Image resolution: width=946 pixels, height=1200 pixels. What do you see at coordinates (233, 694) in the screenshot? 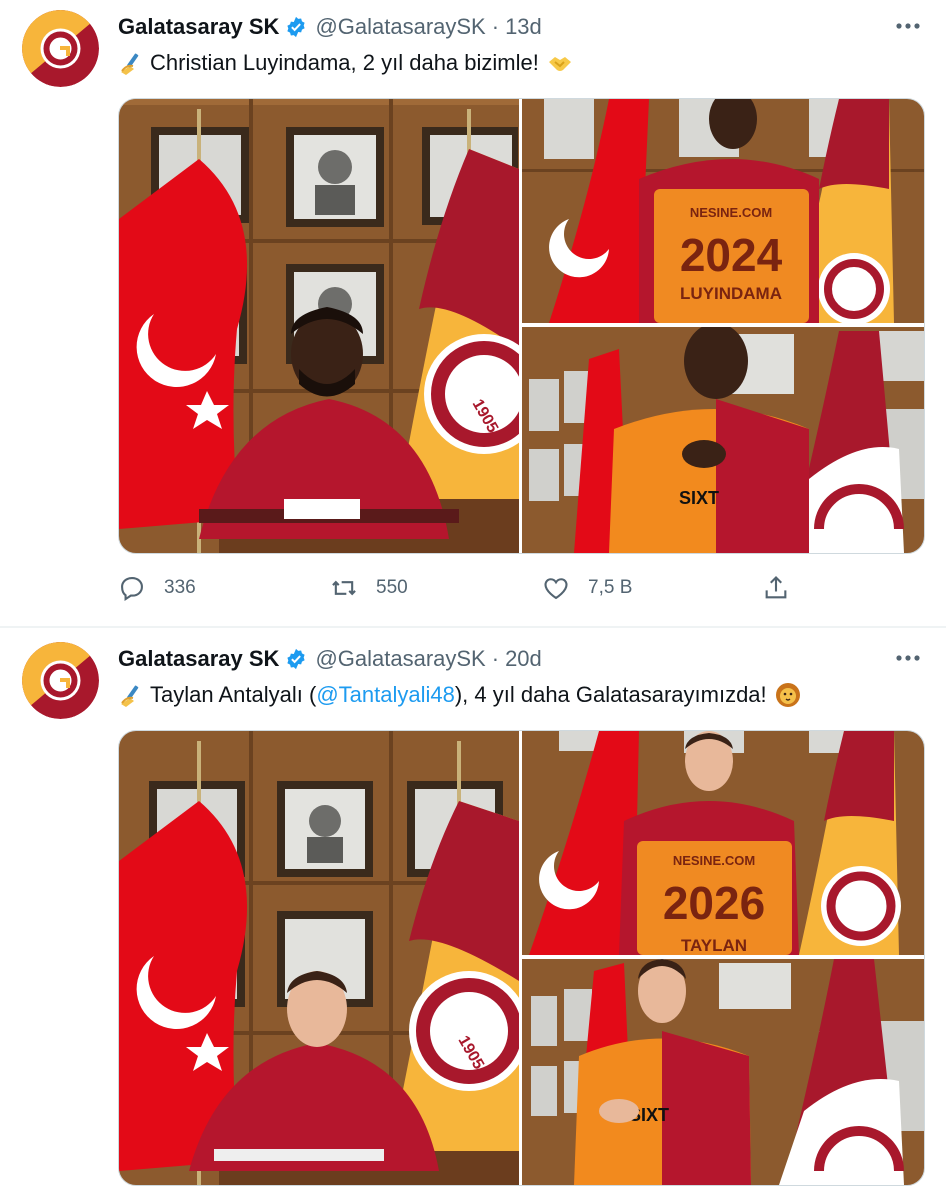
I see `tweet-text-main: Taylan Antalyalı (` at bounding box center [233, 694].